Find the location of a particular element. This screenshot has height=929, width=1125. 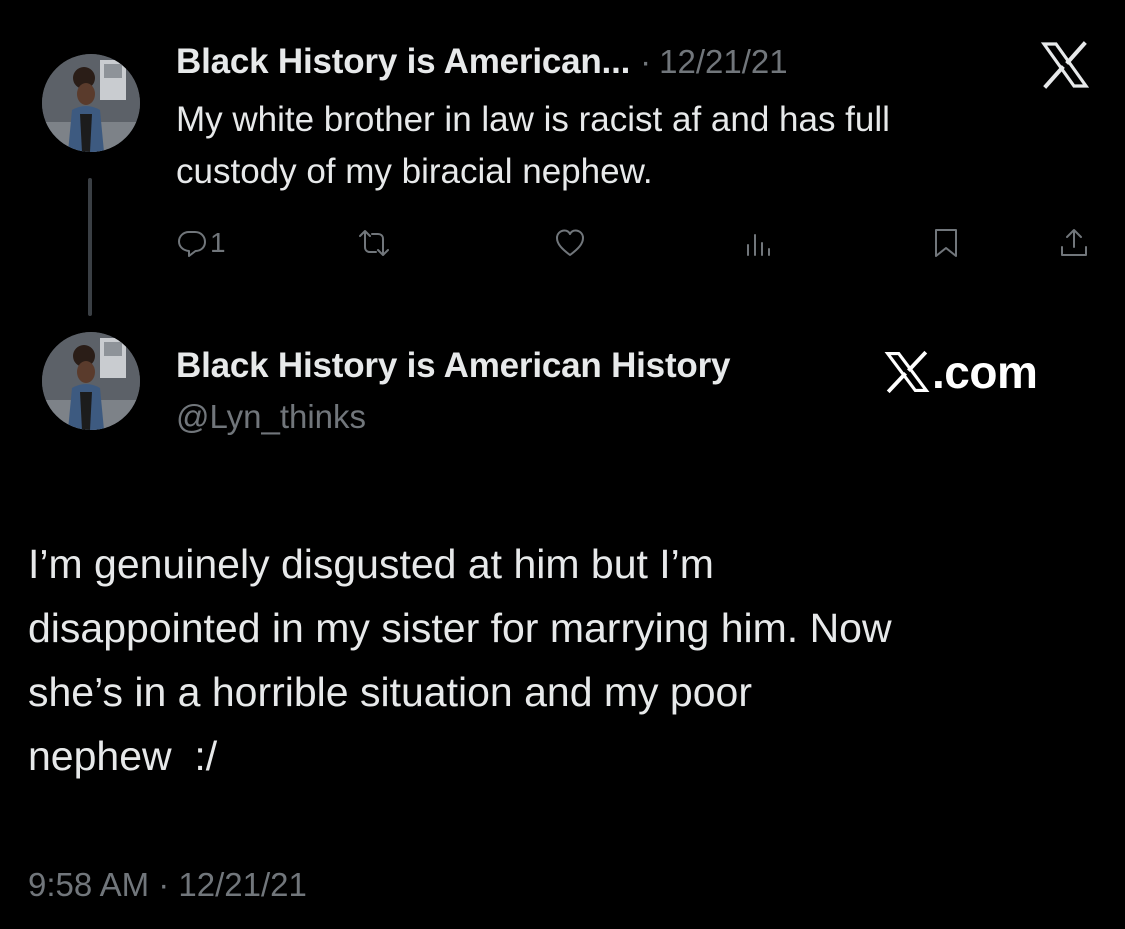

reply-icon is located at coordinates (192, 244).